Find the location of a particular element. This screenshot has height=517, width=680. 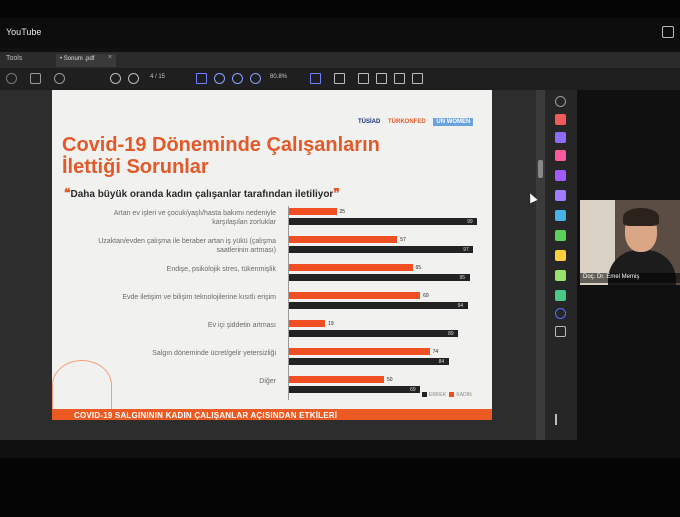

data-label: 57 is located at coordinates (403, 240).